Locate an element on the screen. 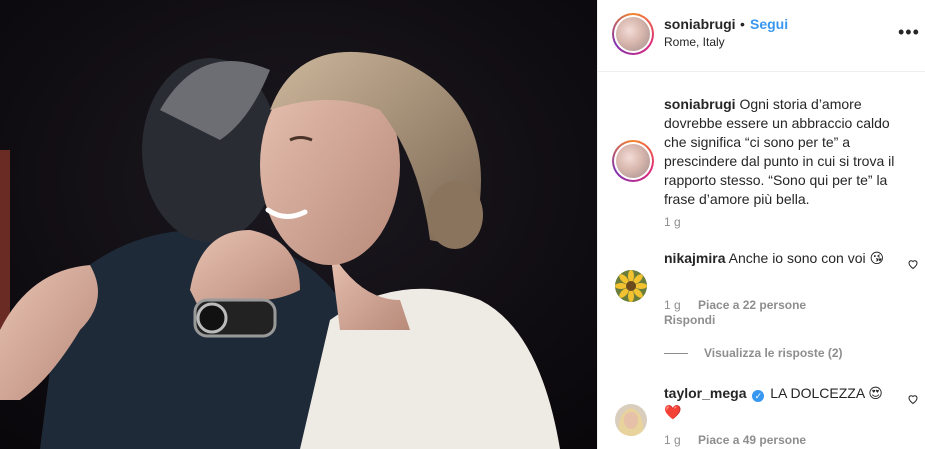 This screenshot has height=449, width=925. comment-meta: 1 g Piace a 49 persone is located at coordinates (735, 440).